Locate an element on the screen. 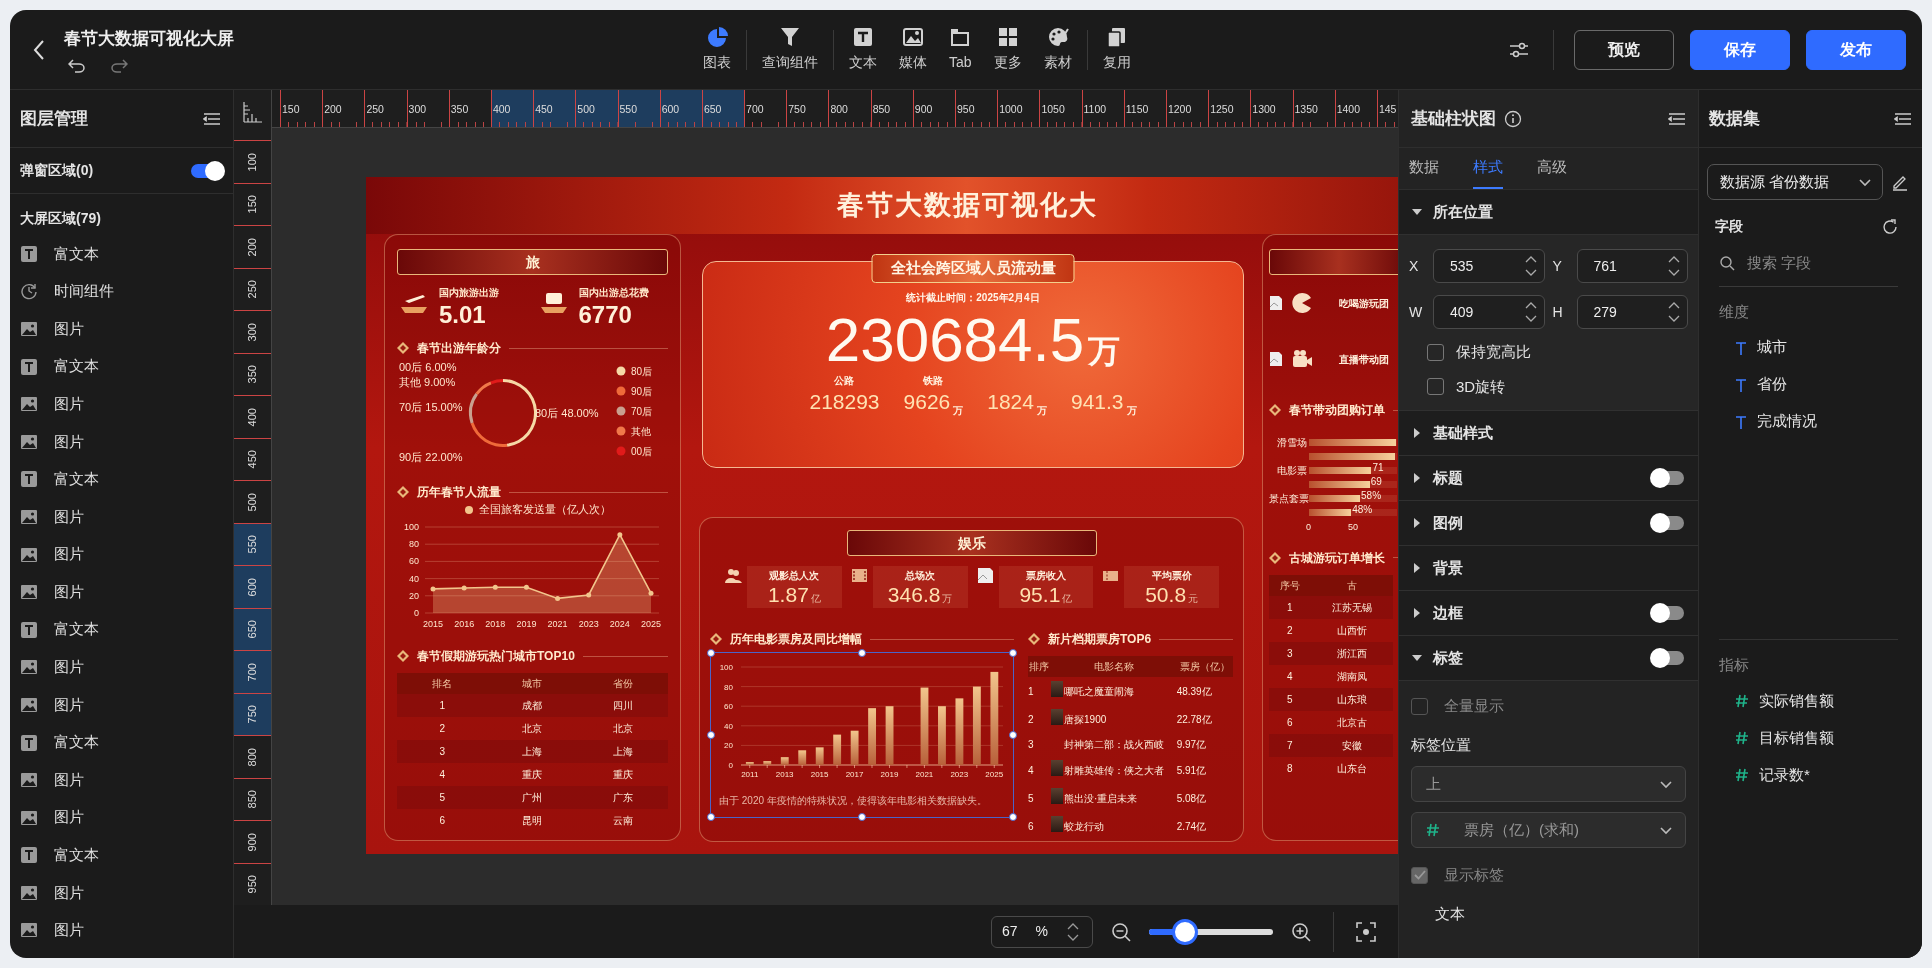 This screenshot has width=1932, height=968. redo-icon is located at coordinates (119, 66).